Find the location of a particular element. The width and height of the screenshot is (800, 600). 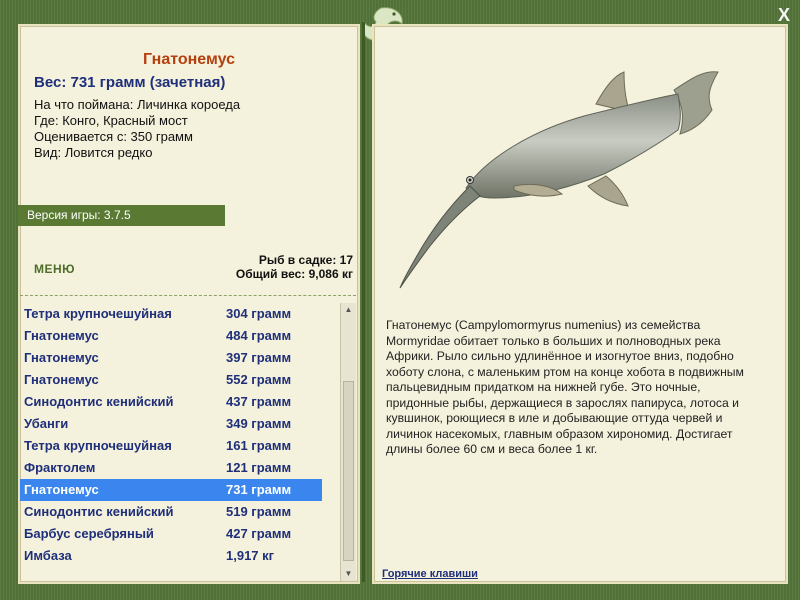

list-item-weight: 427 грамм is located at coordinates (259, 533).